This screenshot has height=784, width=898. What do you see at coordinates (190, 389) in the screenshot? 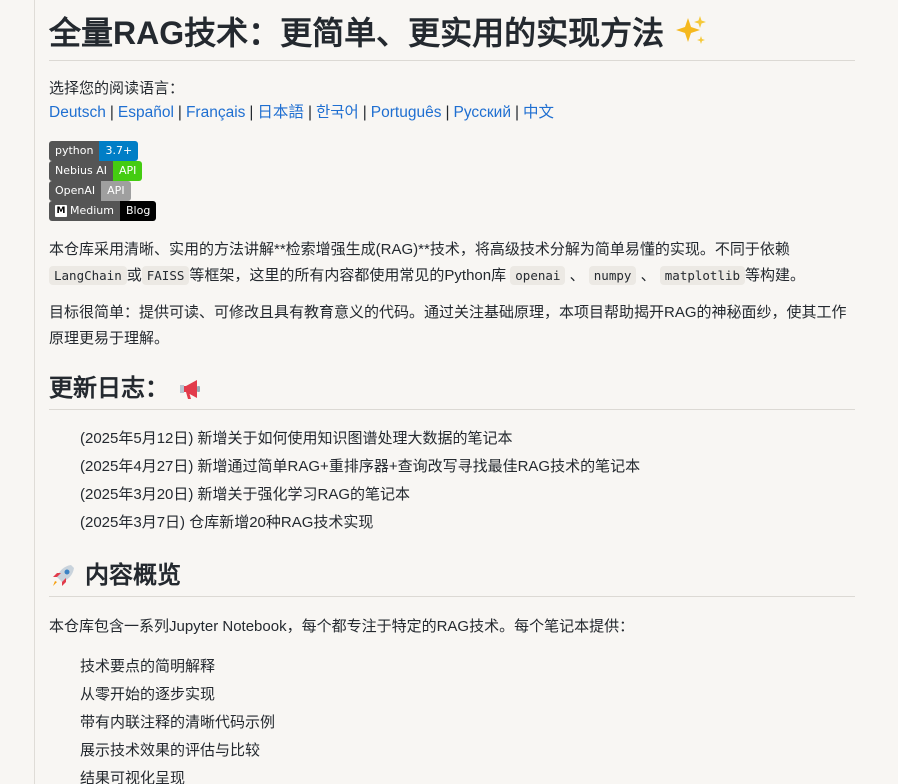
I see `megaphone-icon` at bounding box center [190, 389].